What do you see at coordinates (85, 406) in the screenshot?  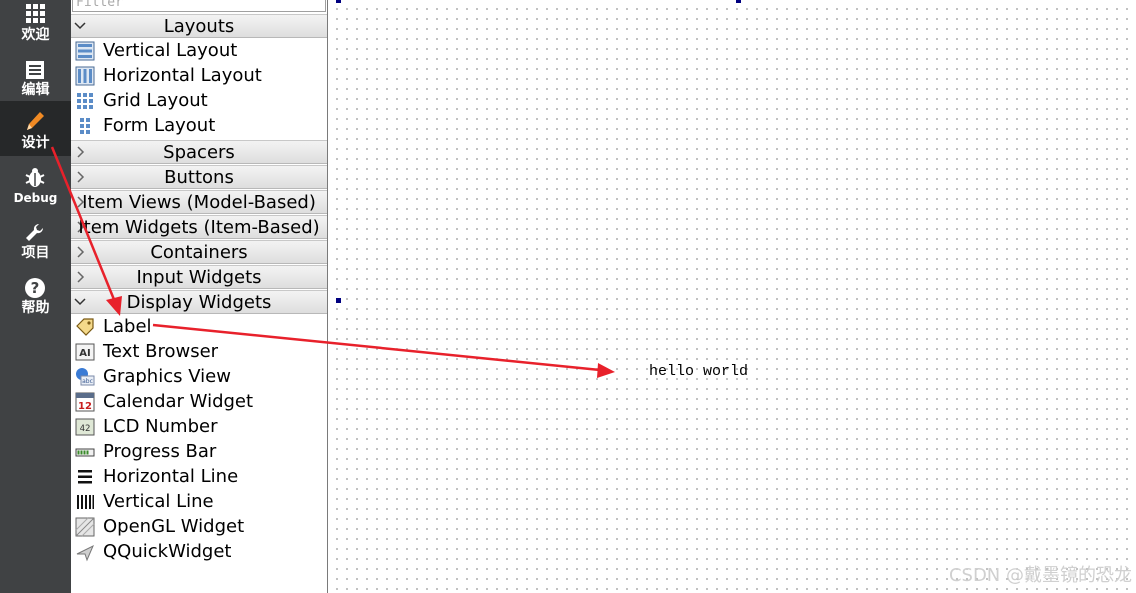 I see `svg-text: 12` at bounding box center [85, 406].